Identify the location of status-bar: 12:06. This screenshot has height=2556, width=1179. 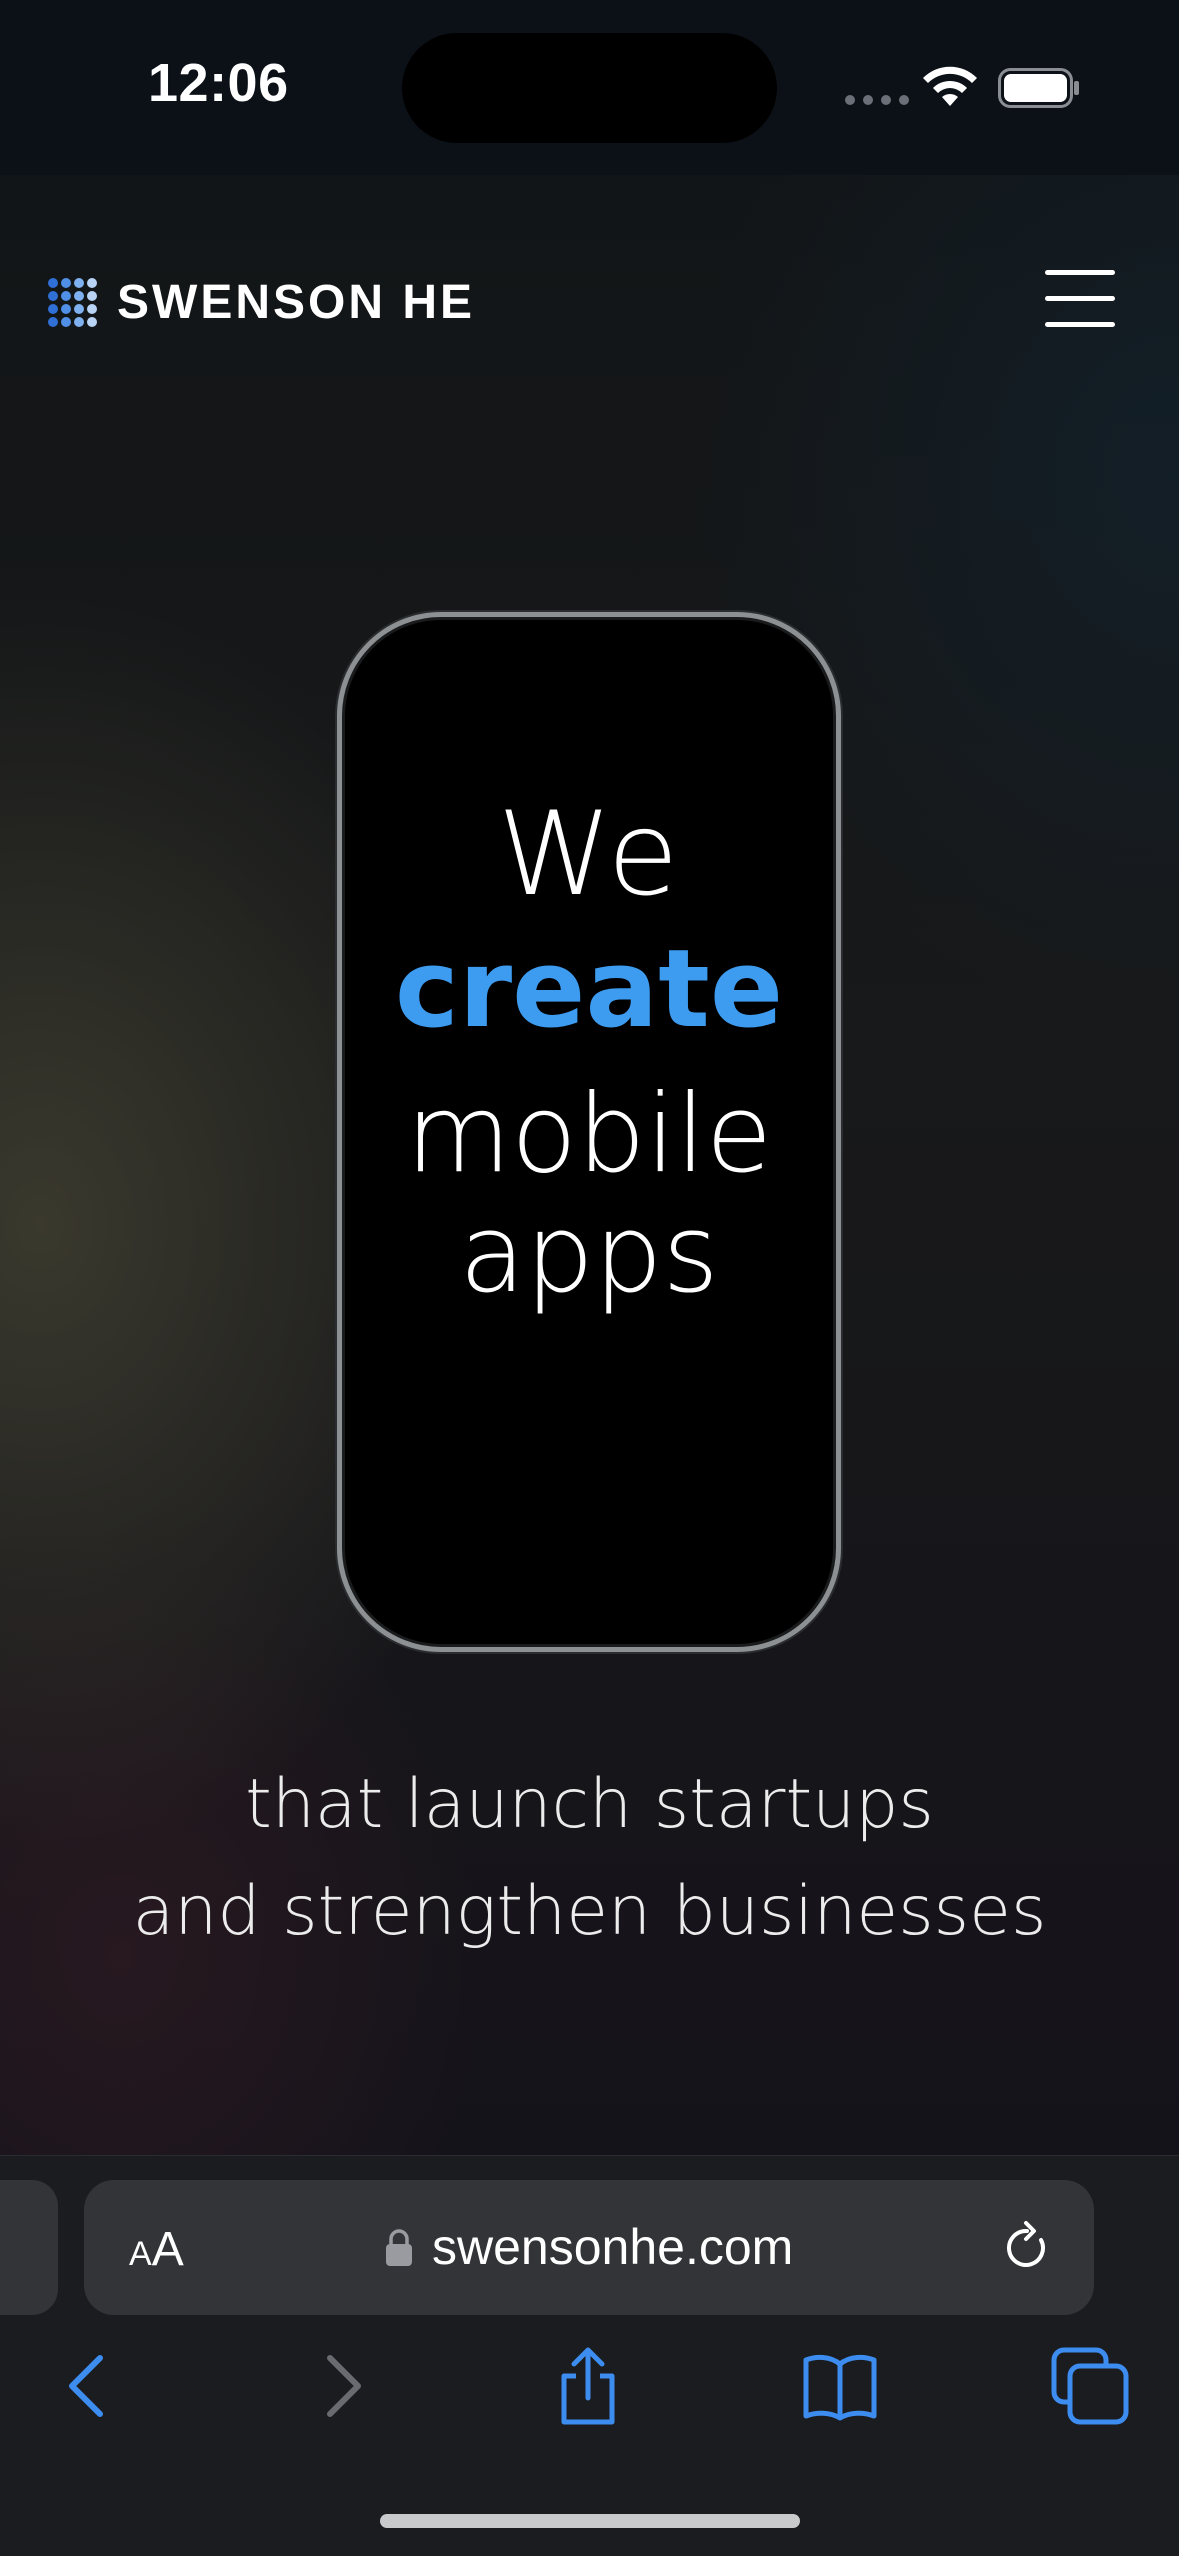
(589, 87).